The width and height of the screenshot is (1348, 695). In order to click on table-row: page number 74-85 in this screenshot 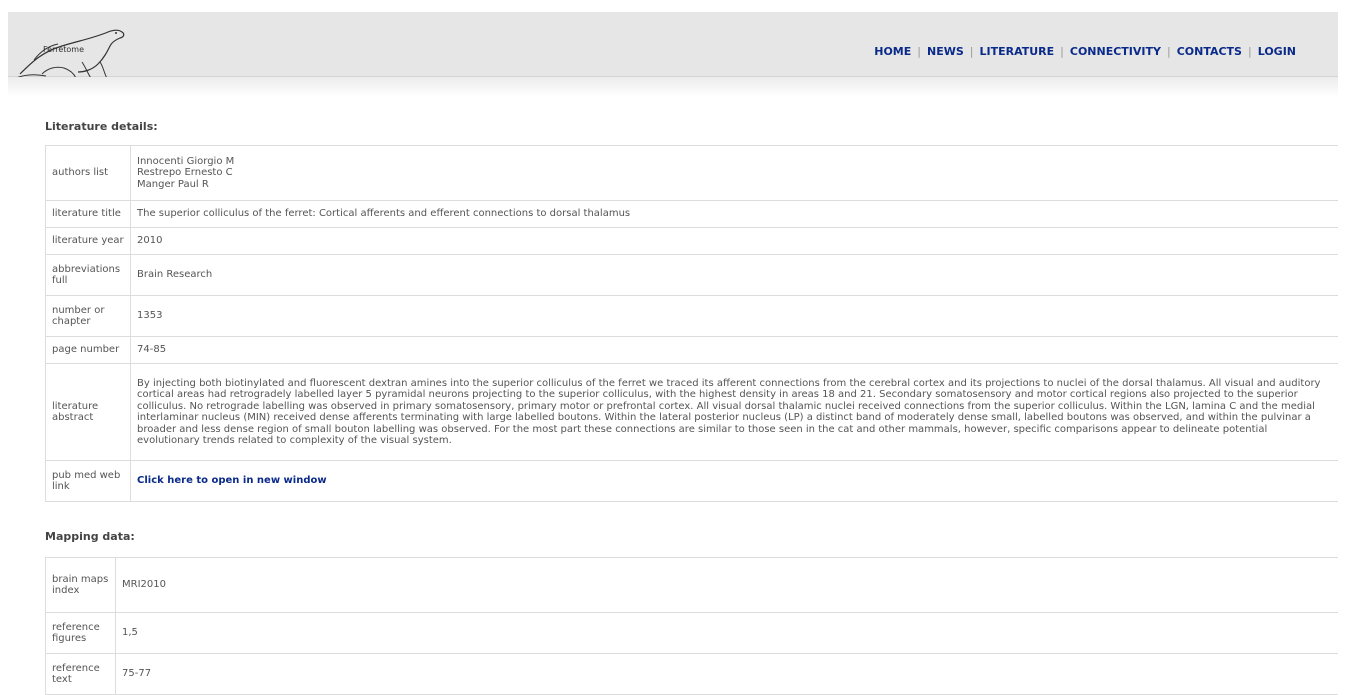, I will do `click(691, 350)`.